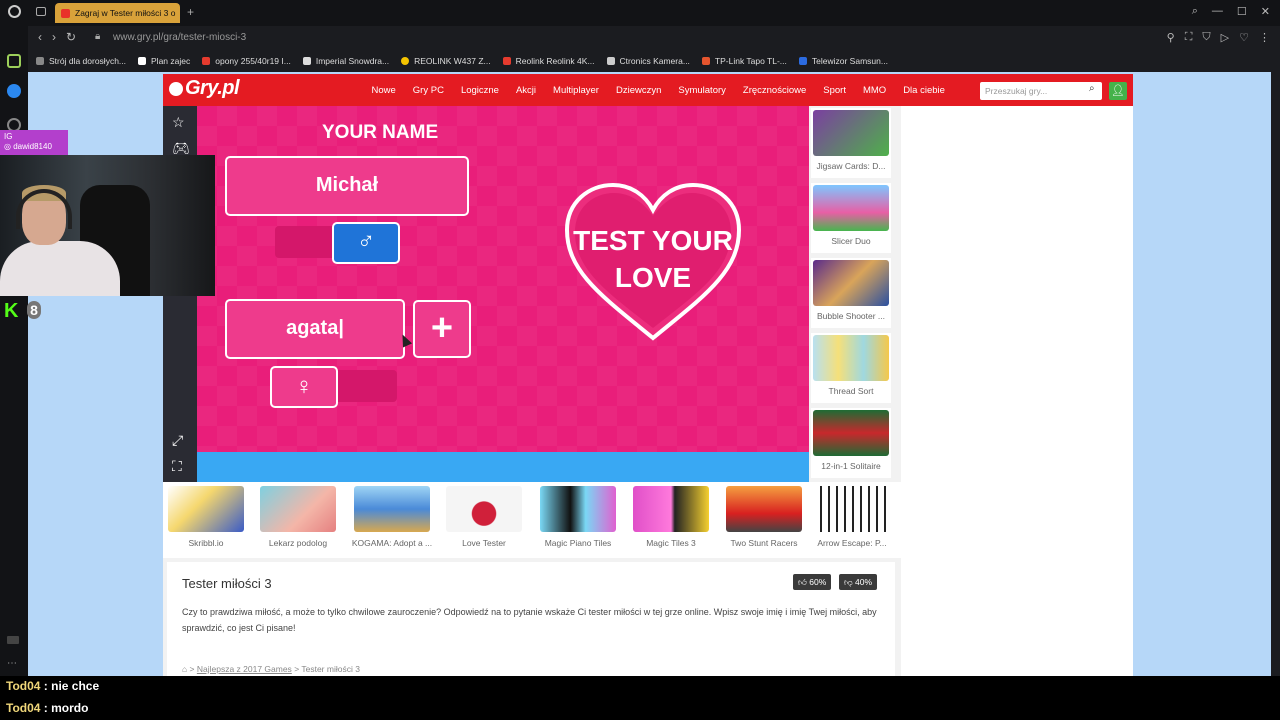 This screenshot has height=720, width=1280. Describe the element at coordinates (184, 669) in the screenshot. I see `home-icon: ⌂` at that location.